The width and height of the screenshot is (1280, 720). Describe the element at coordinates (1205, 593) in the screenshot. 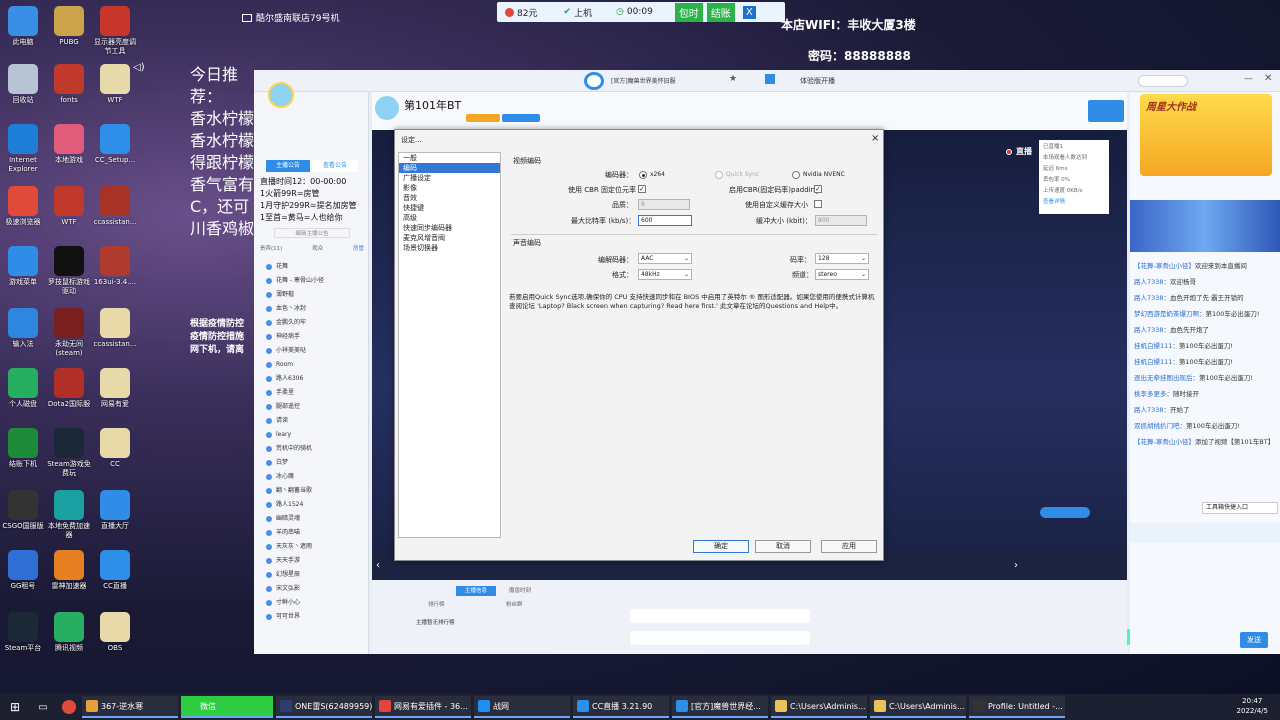

I see `chat-input` at that location.